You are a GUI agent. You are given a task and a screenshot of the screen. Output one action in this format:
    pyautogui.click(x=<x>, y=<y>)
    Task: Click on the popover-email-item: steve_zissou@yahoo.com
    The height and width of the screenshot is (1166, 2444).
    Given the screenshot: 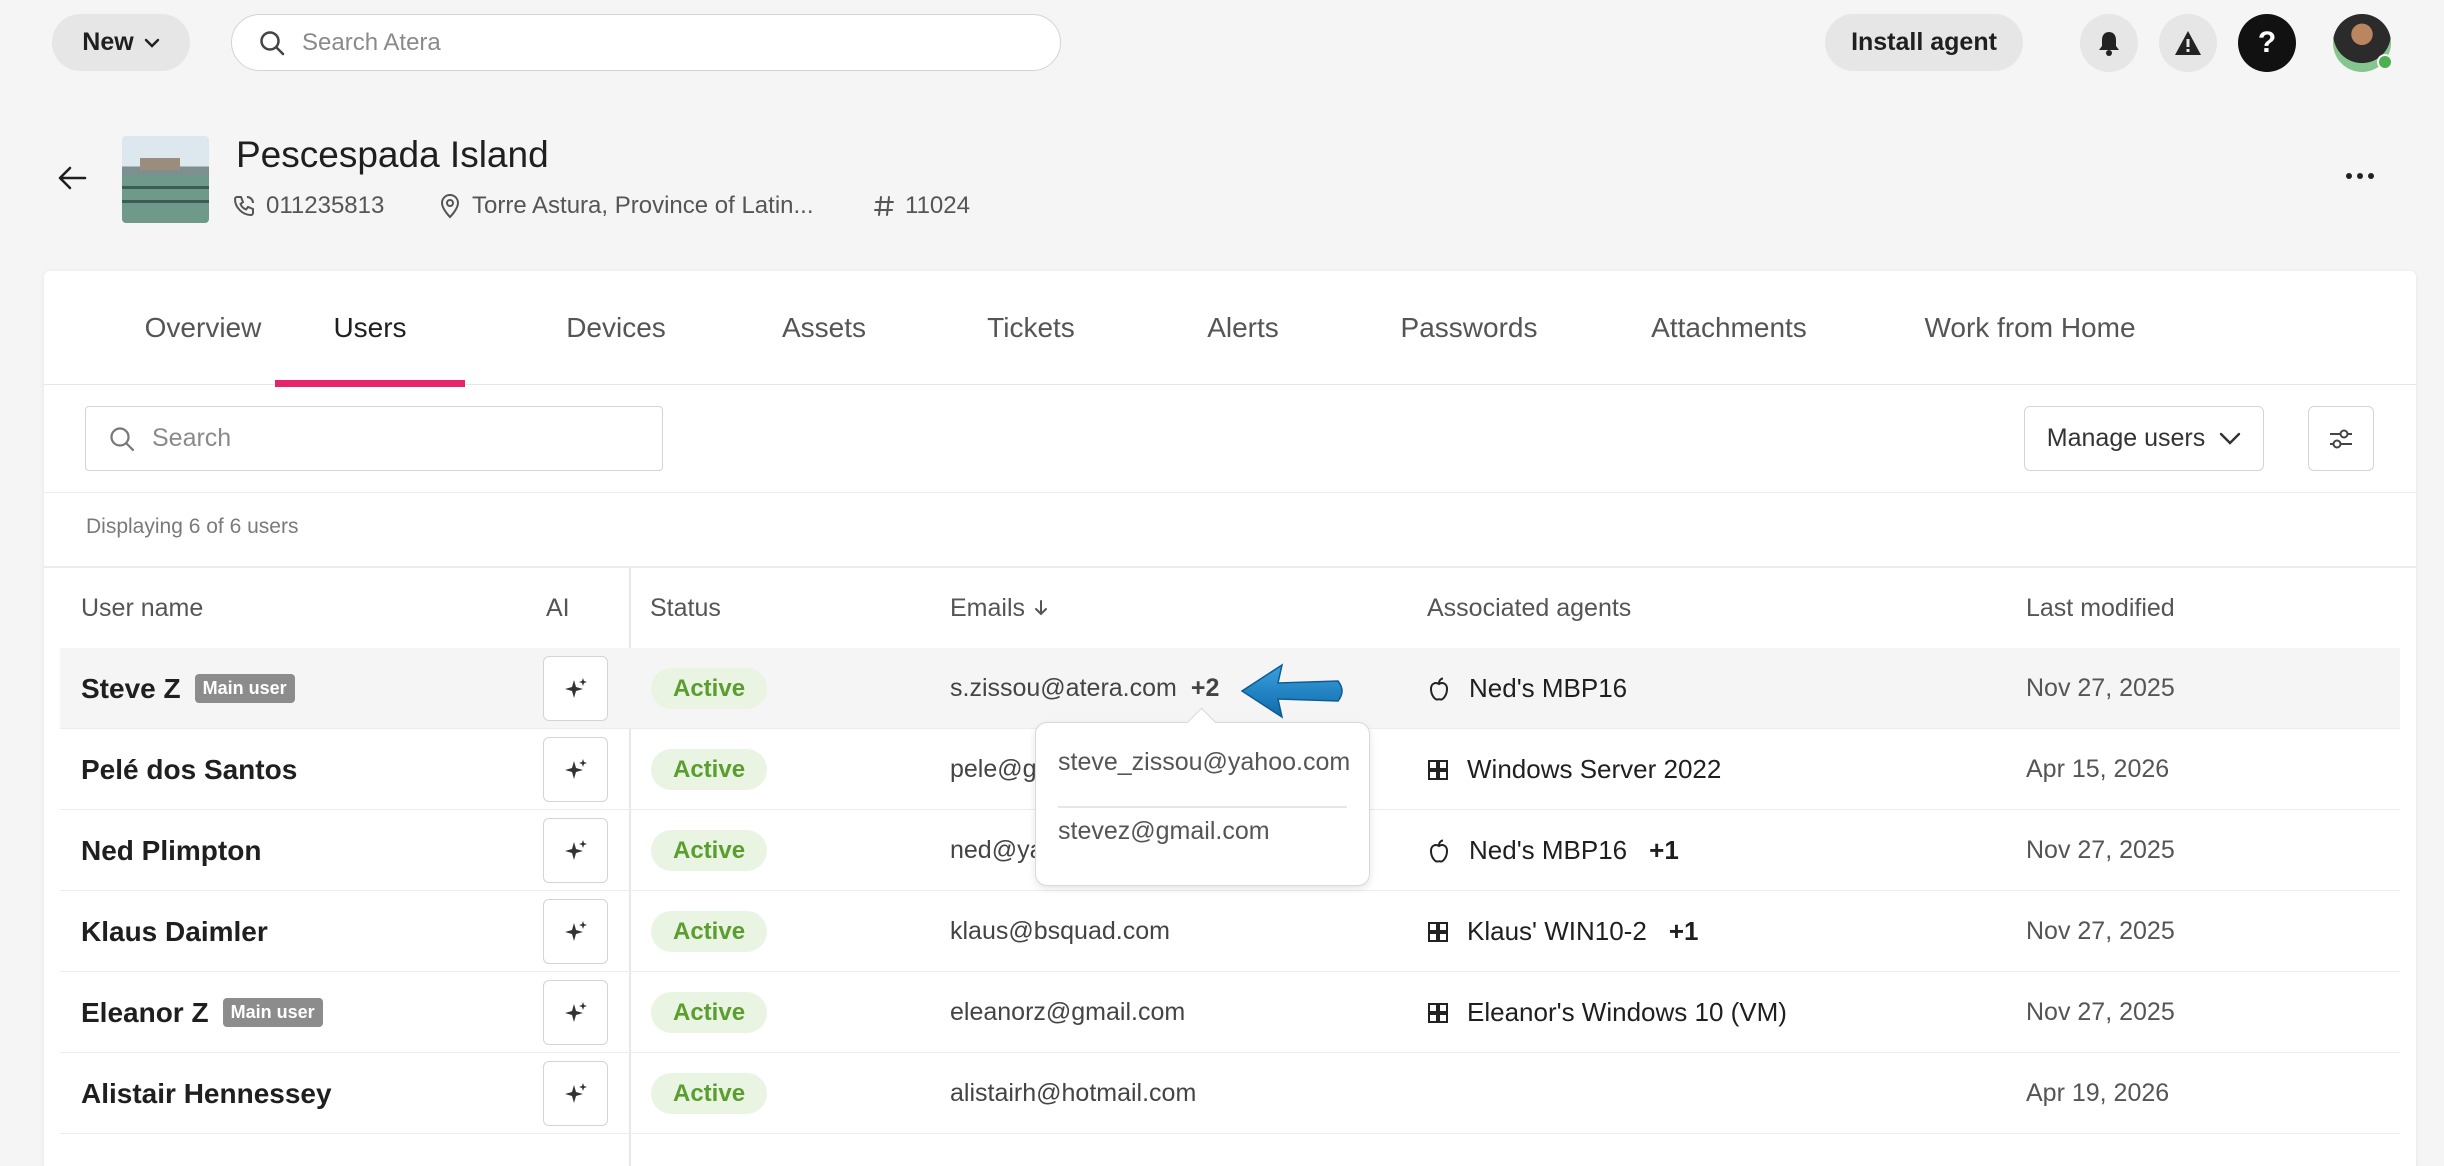 What is the action you would take?
    pyautogui.click(x=1204, y=762)
    